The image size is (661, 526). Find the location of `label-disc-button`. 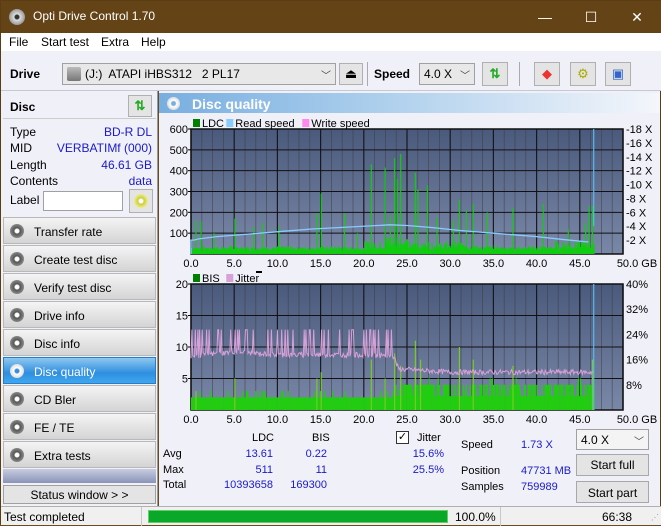

label-disc-button is located at coordinates (141, 201).